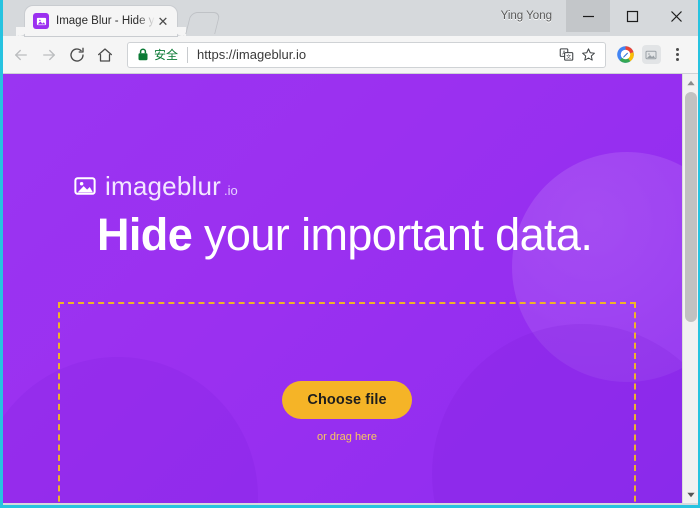 Image resolution: width=700 pixels, height=508 pixels. I want to click on tab-strip: Image Blur - Hide your i ✕ Ying Yong, so click(350, 18).